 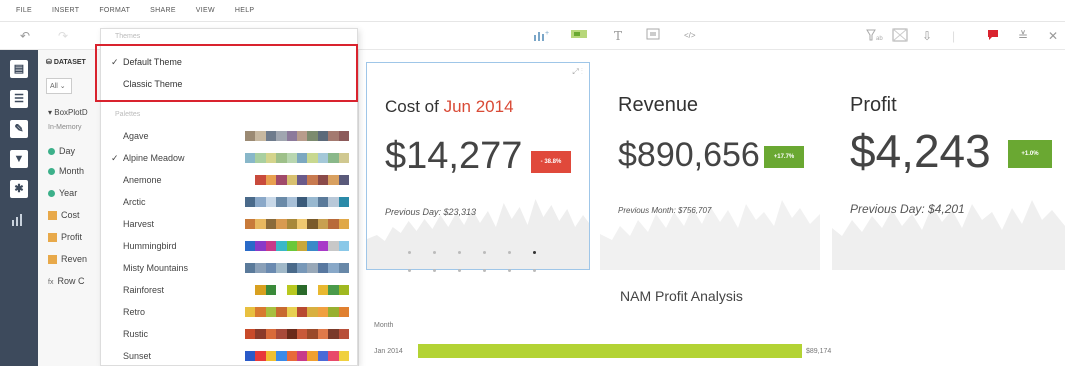 I want to click on edit-icon: ✎, so click(x=19, y=129).